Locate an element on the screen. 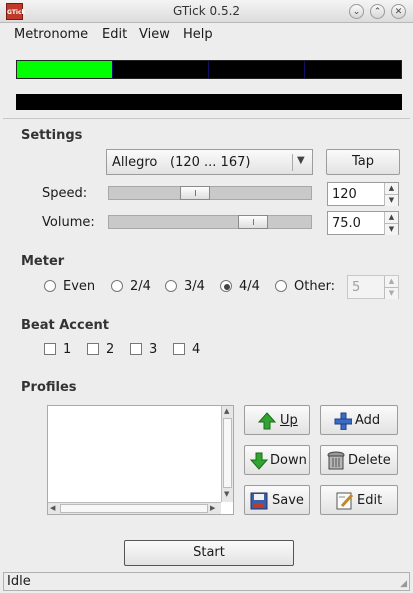  down-arrow-icon is located at coordinates (259, 461).